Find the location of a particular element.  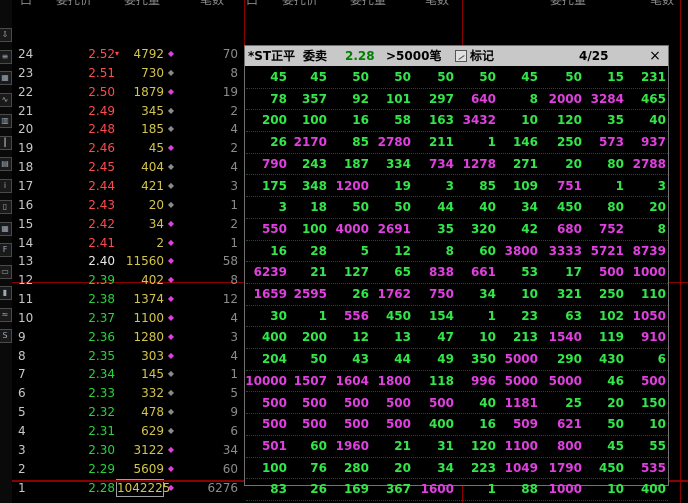

arrow-down-icon: ⇩ is located at coordinates (6, 35).